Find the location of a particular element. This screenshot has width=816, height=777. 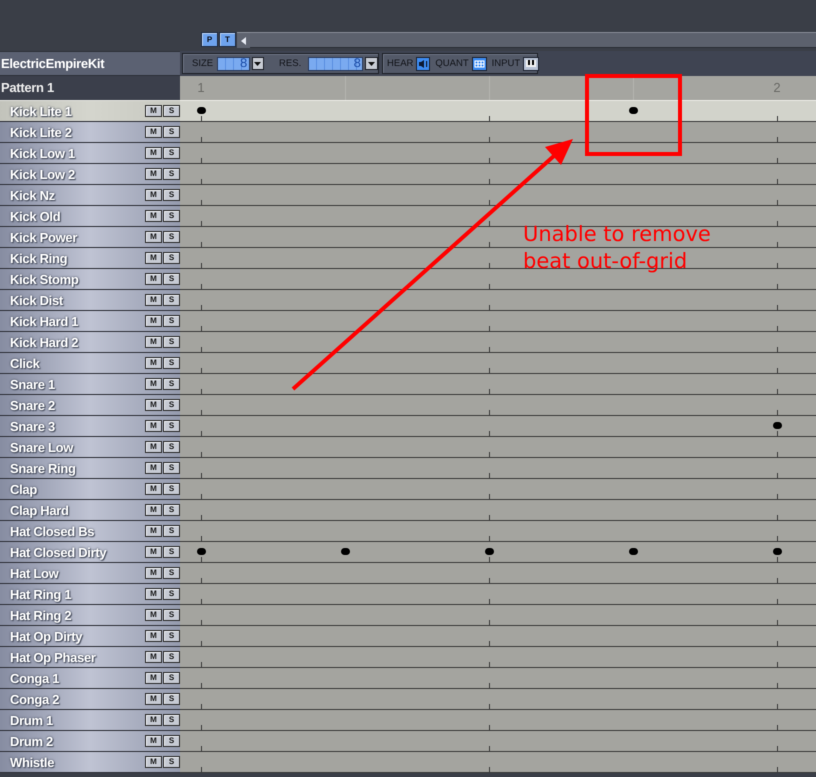

track-header: Kick Lite 1 M S is located at coordinates (90, 111).